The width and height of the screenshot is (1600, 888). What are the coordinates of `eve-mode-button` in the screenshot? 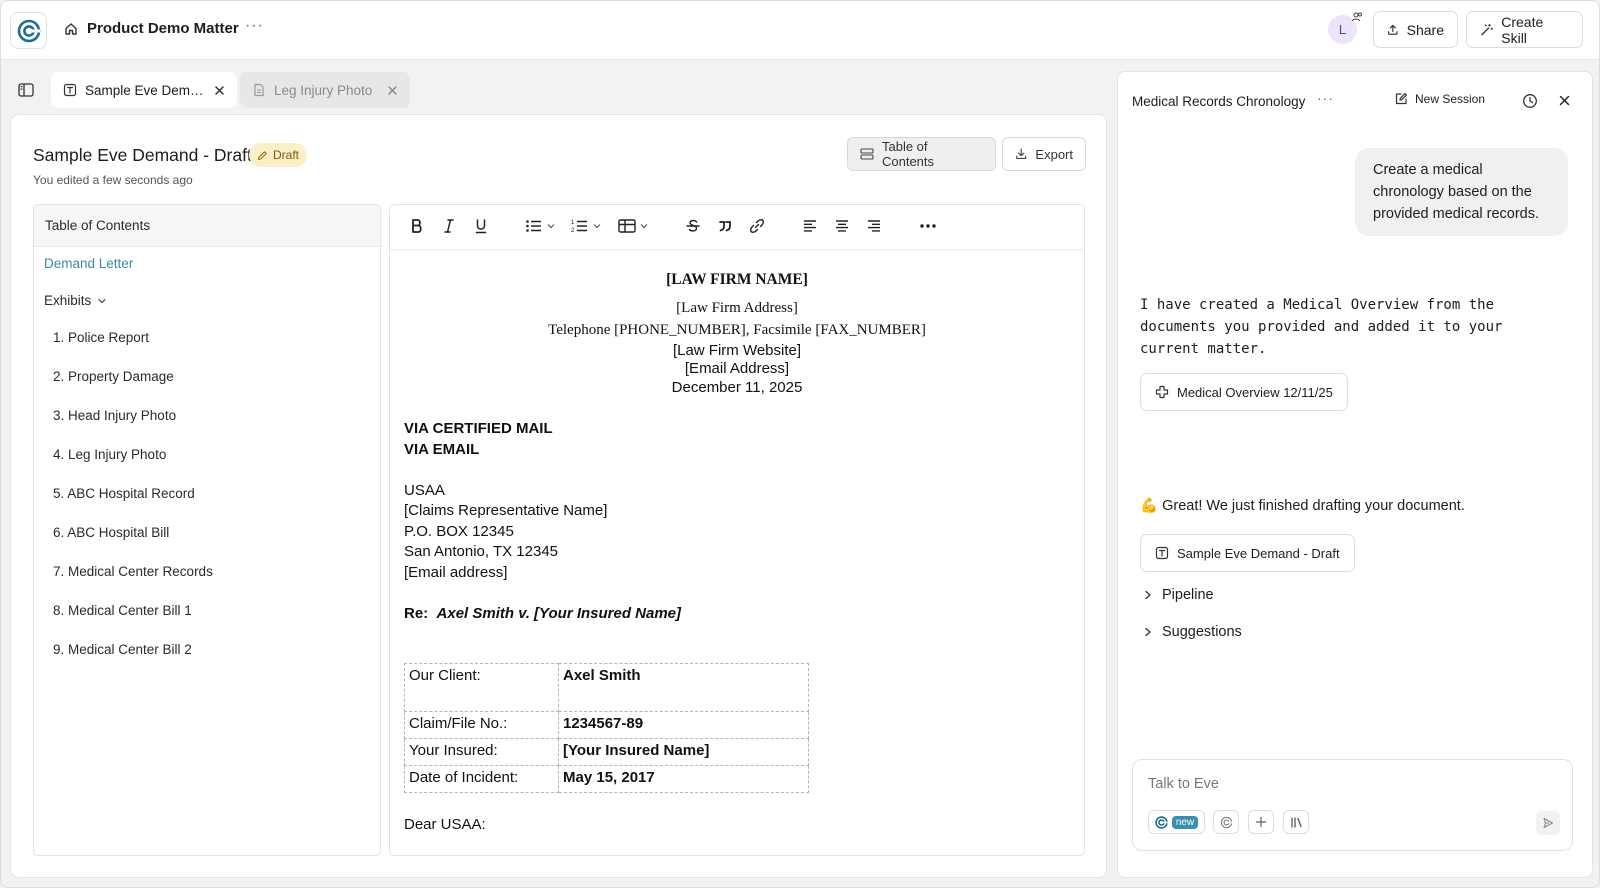 It's located at (1226, 822).